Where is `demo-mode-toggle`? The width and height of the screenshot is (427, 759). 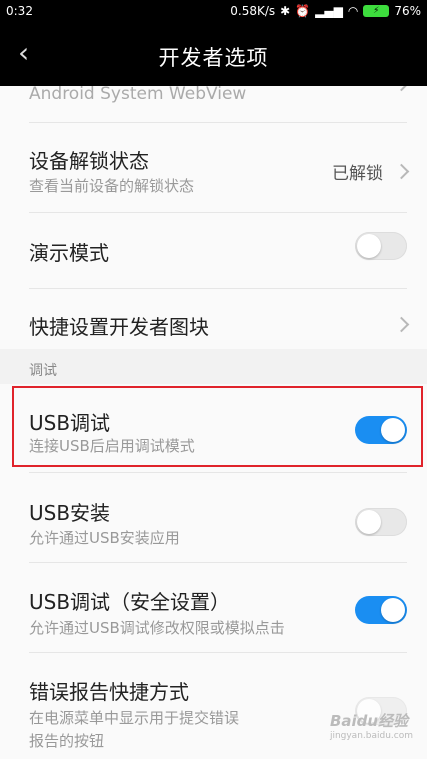
demo-mode-toggle is located at coordinates (381, 246).